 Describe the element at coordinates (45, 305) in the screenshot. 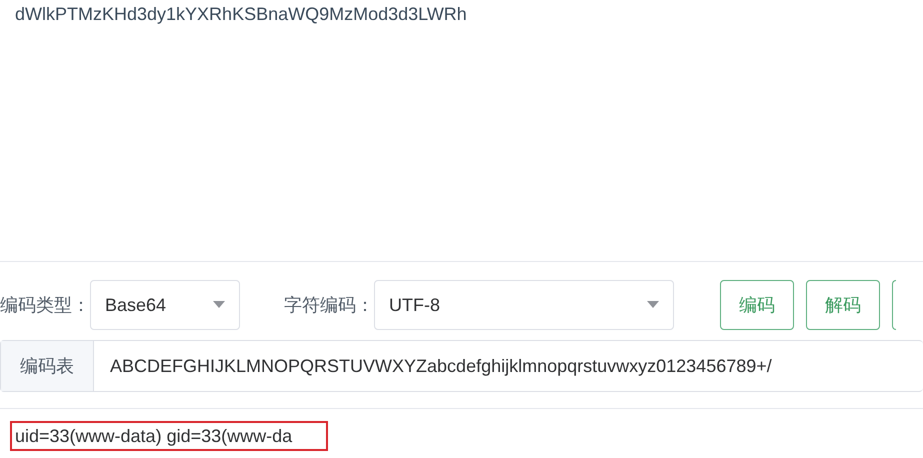

I see `encoding-type-label: 编码类型：` at that location.